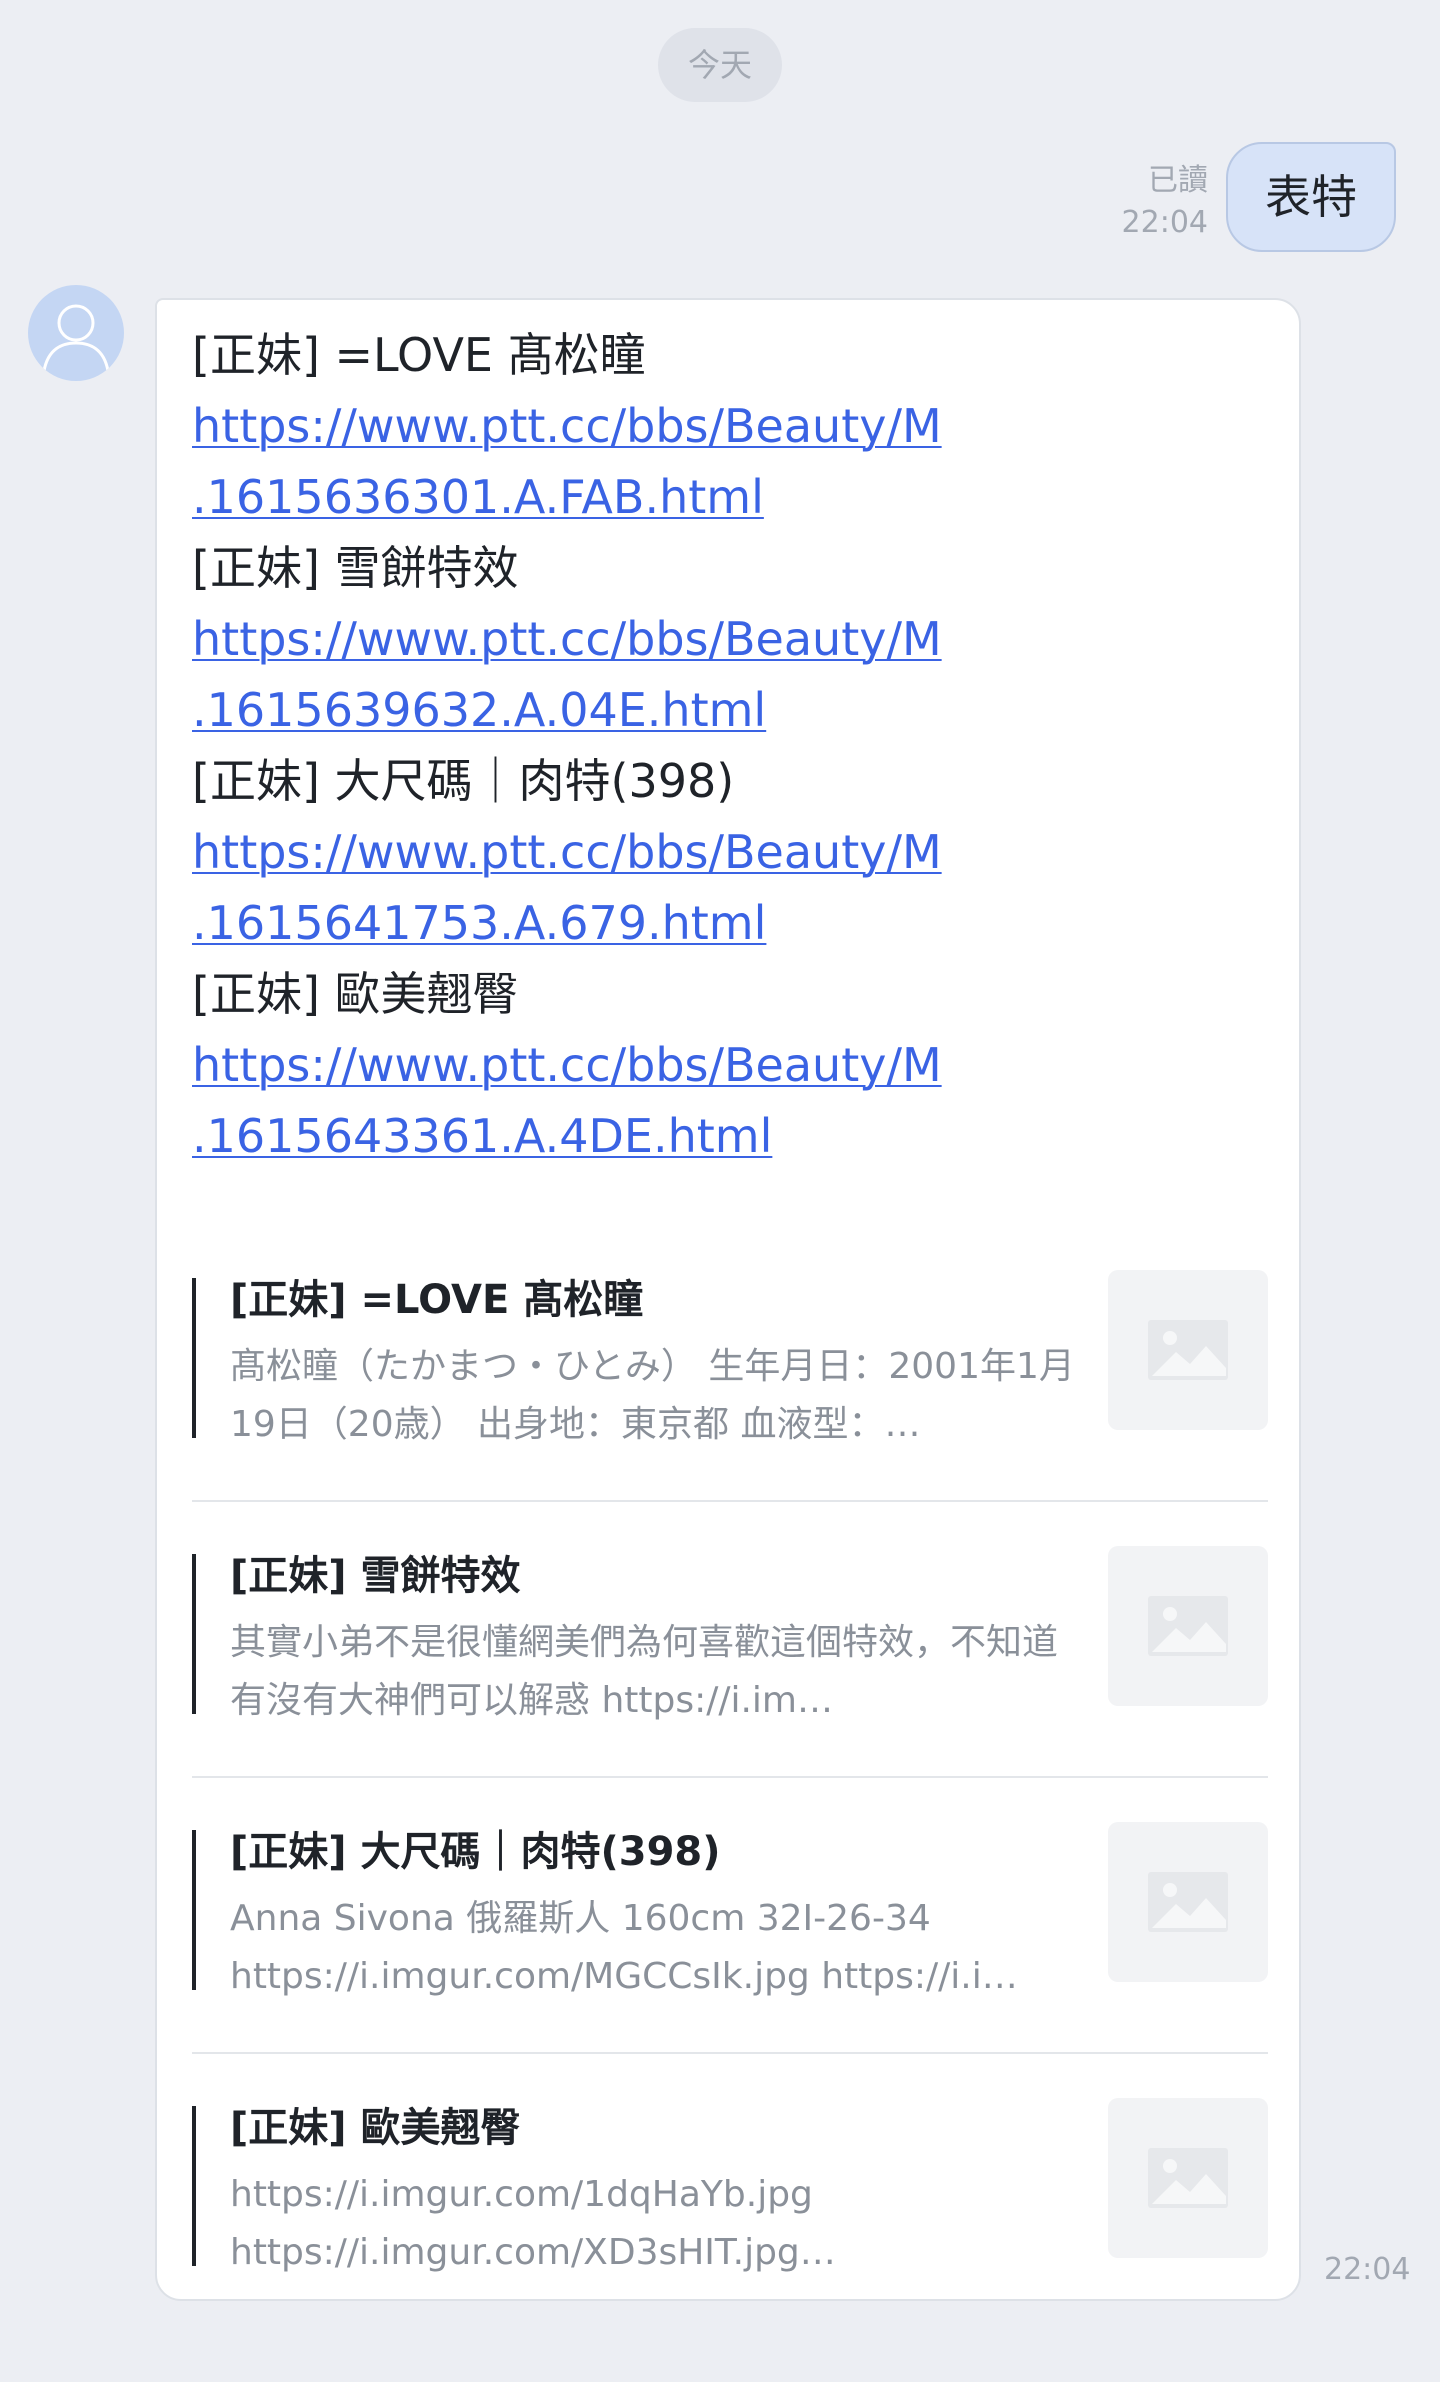 The image size is (1440, 2382). What do you see at coordinates (720, 65) in the screenshot?
I see `date-separator: 今天` at bounding box center [720, 65].